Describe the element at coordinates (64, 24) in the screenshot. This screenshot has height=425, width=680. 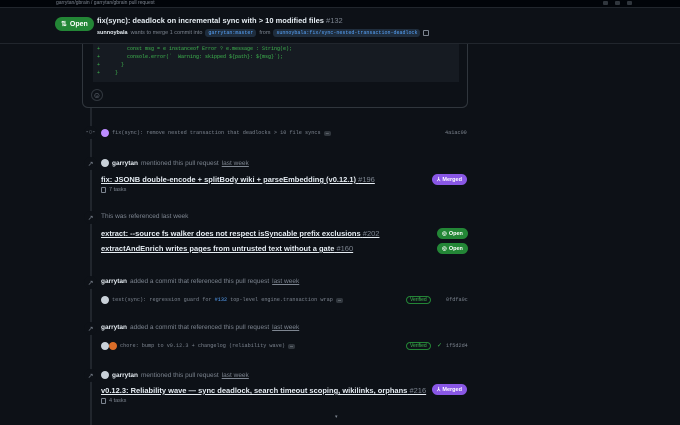
I see `pull-request-icon: ⇅` at that location.